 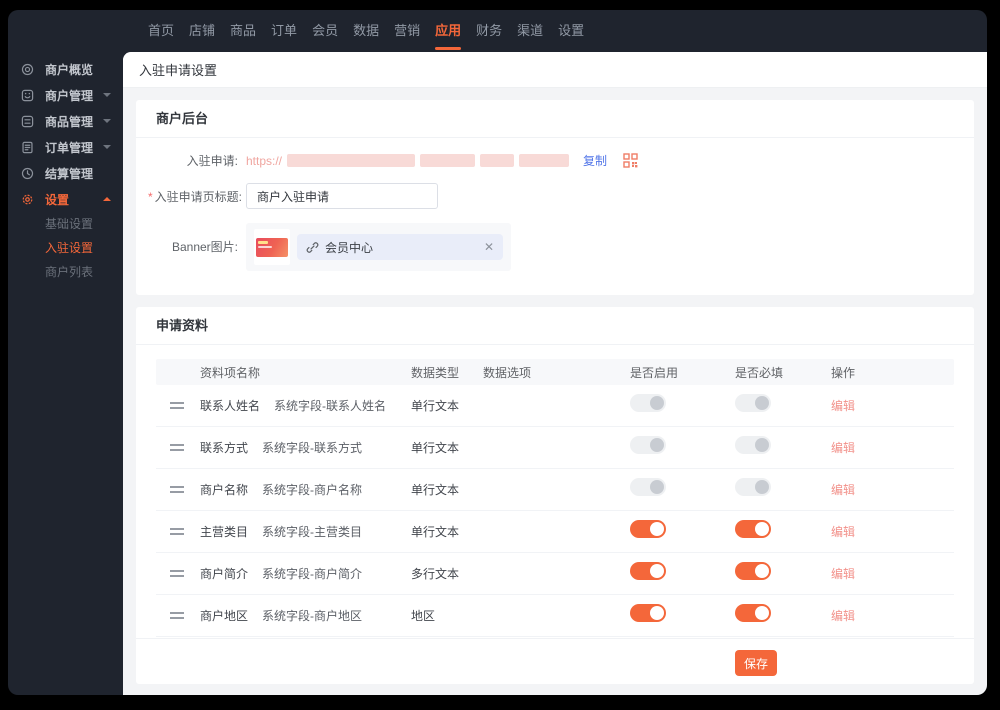 I want to click on sidebar-subitem-基础设置: 基础设置, so click(x=65, y=224).